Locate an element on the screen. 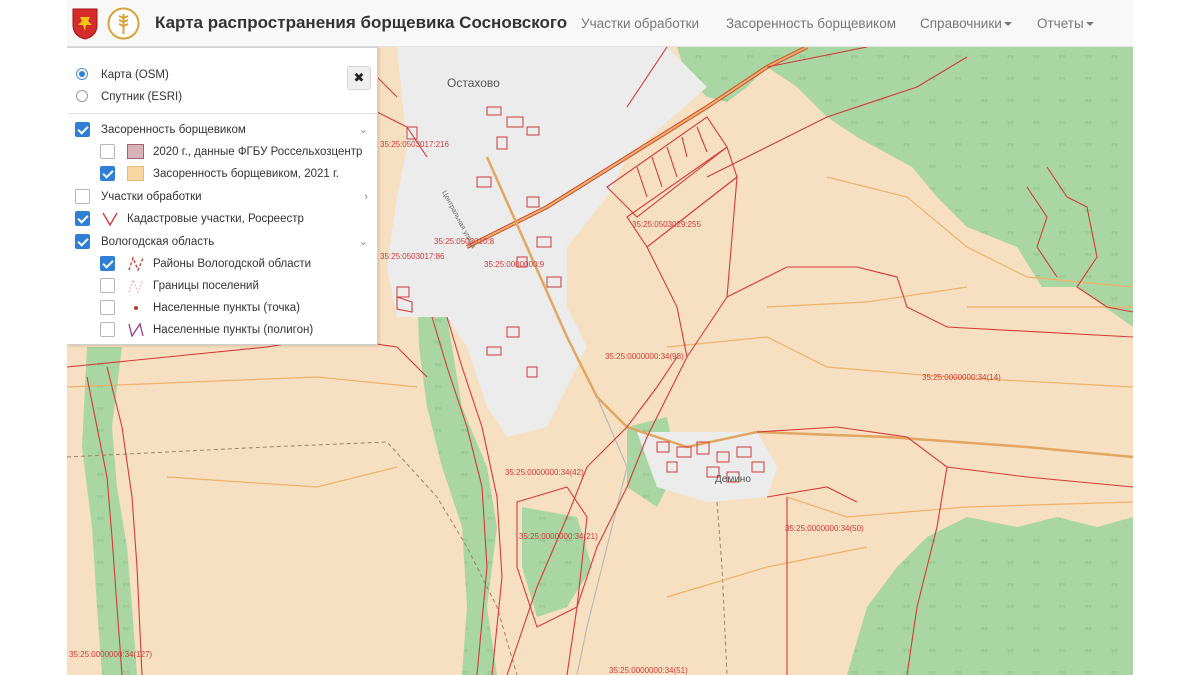 This screenshot has width=1200, height=675. nav-references: Справочники is located at coordinates (966, 23).